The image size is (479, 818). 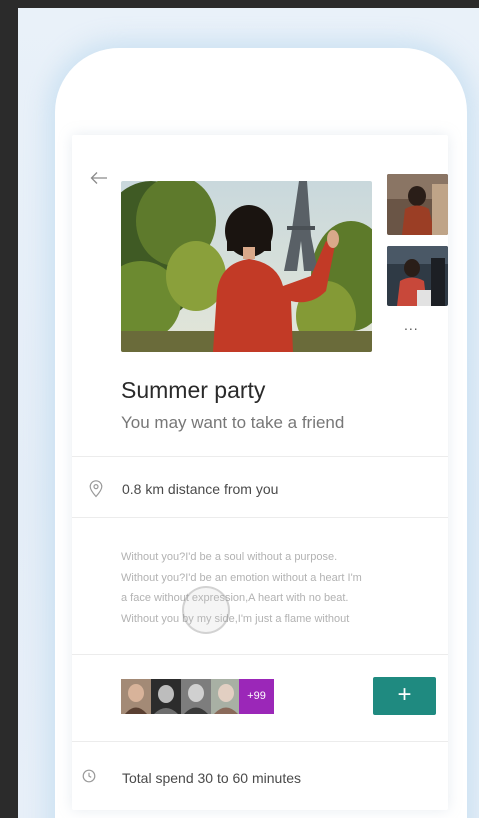 What do you see at coordinates (206, 610) in the screenshot?
I see `touch-ripple` at bounding box center [206, 610].